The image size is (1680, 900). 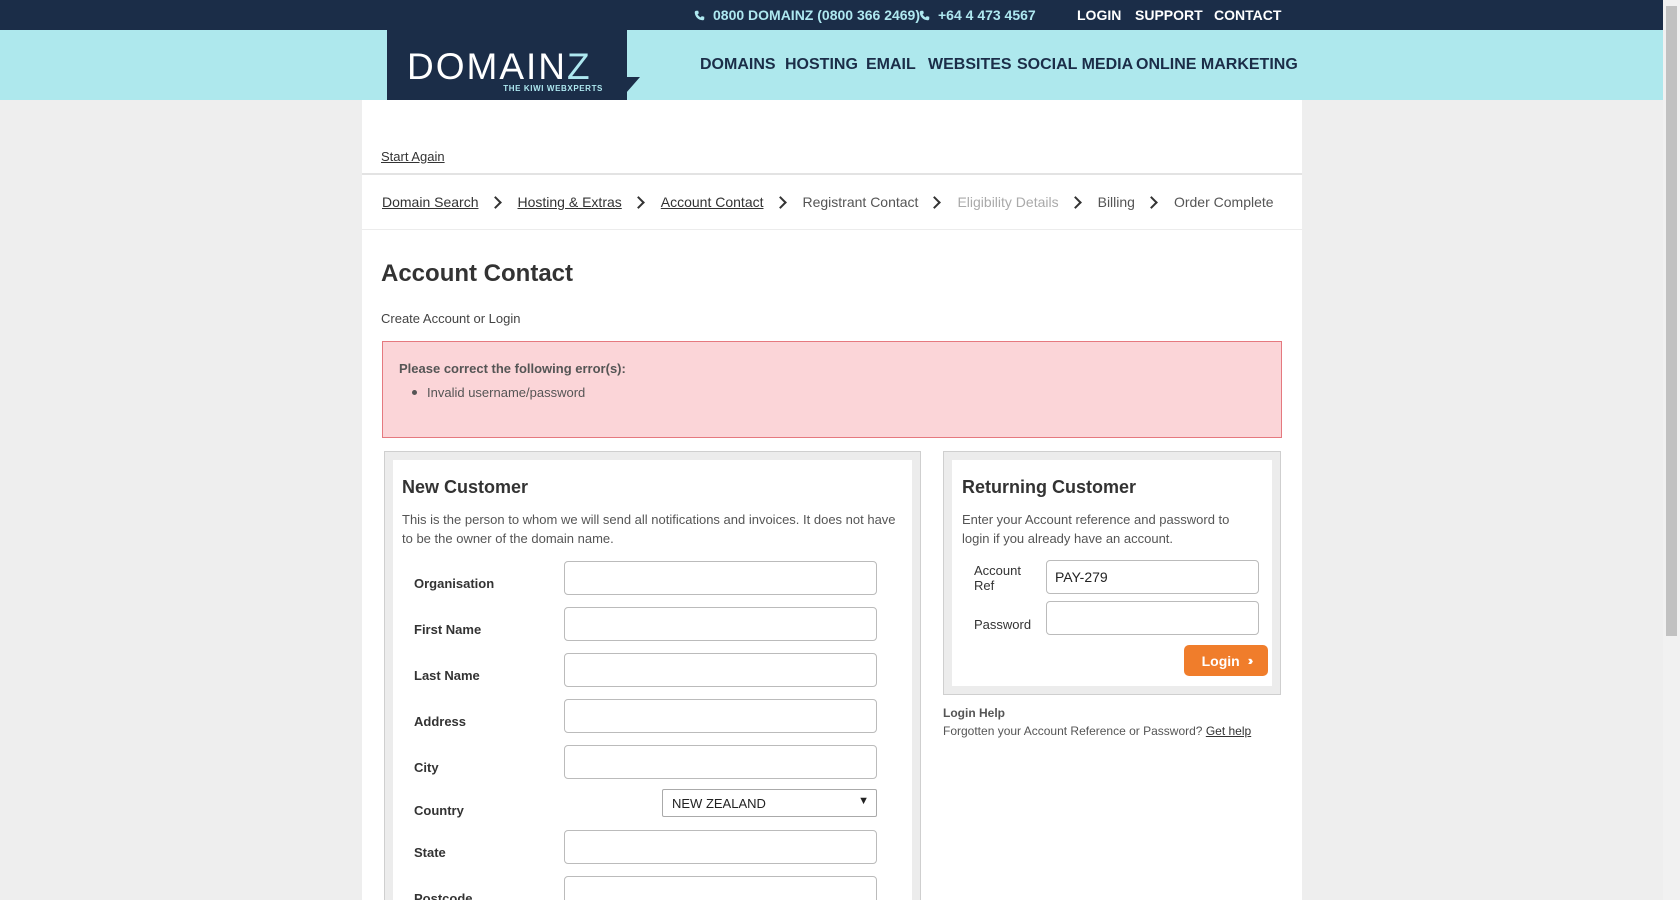 I want to click on crumb-eligibility-details: Eligibility Details, so click(x=1008, y=202).